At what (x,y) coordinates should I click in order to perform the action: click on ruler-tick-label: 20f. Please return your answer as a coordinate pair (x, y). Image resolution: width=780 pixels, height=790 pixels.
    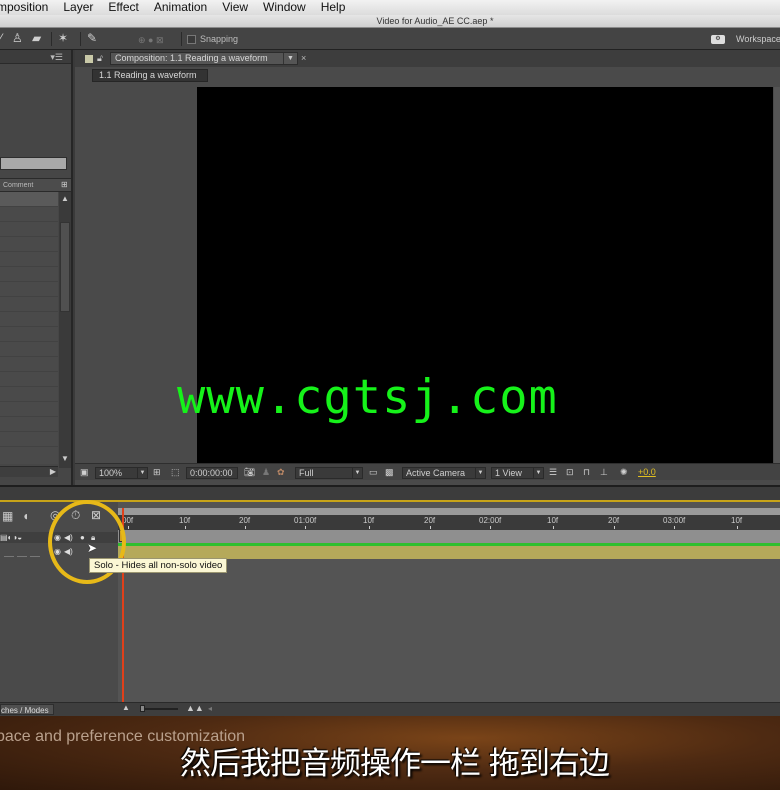
    Looking at the image, I should click on (430, 522).